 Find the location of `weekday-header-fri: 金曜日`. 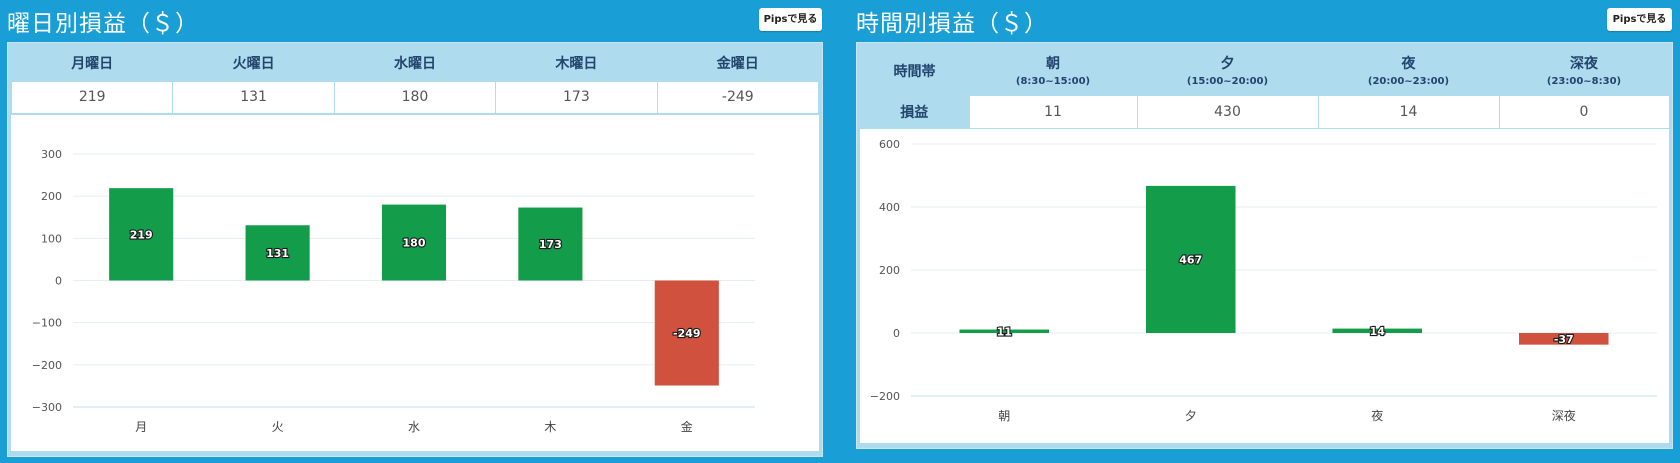

weekday-header-fri: 金曜日 is located at coordinates (738, 63).